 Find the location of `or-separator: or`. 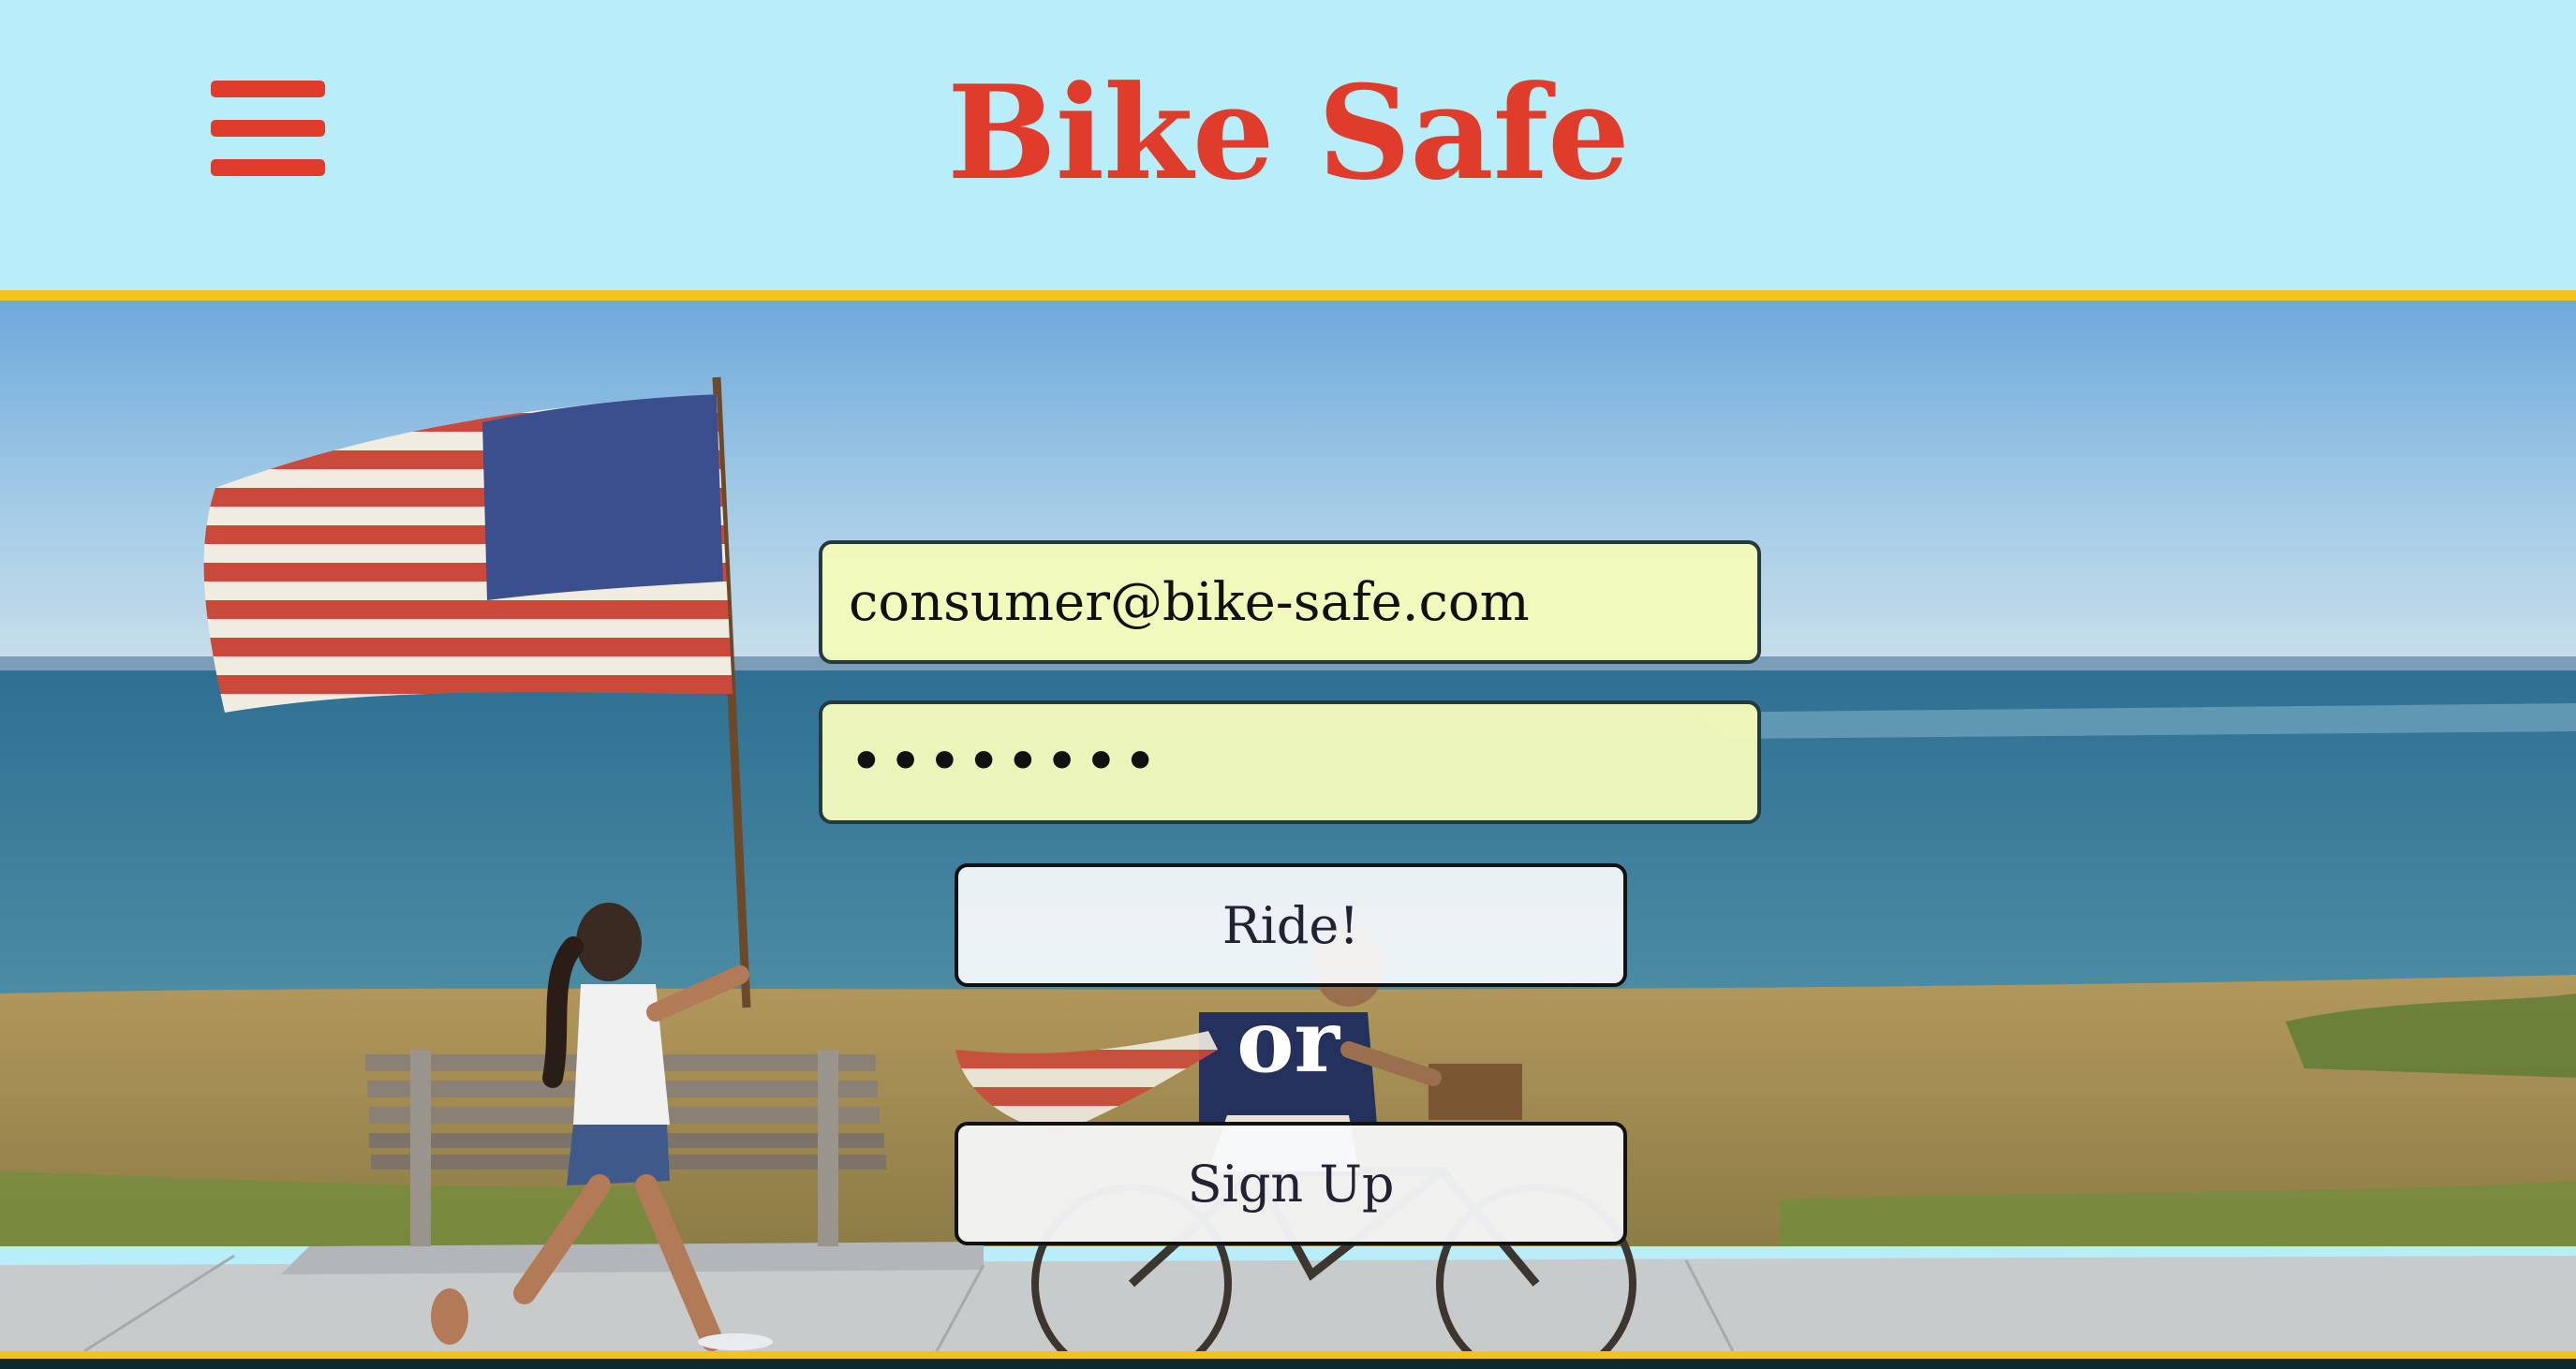

or-separator: or is located at coordinates (1288, 1041).